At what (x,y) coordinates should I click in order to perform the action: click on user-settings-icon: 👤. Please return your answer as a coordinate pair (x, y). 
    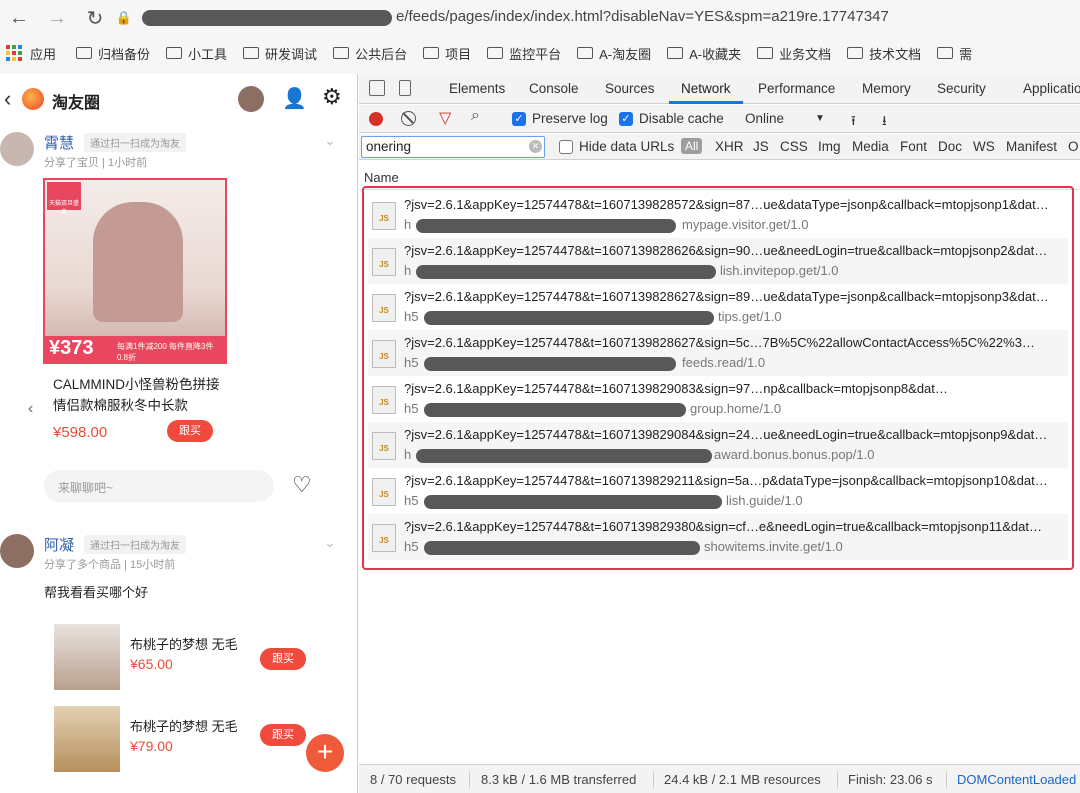
    Looking at the image, I should click on (294, 98).